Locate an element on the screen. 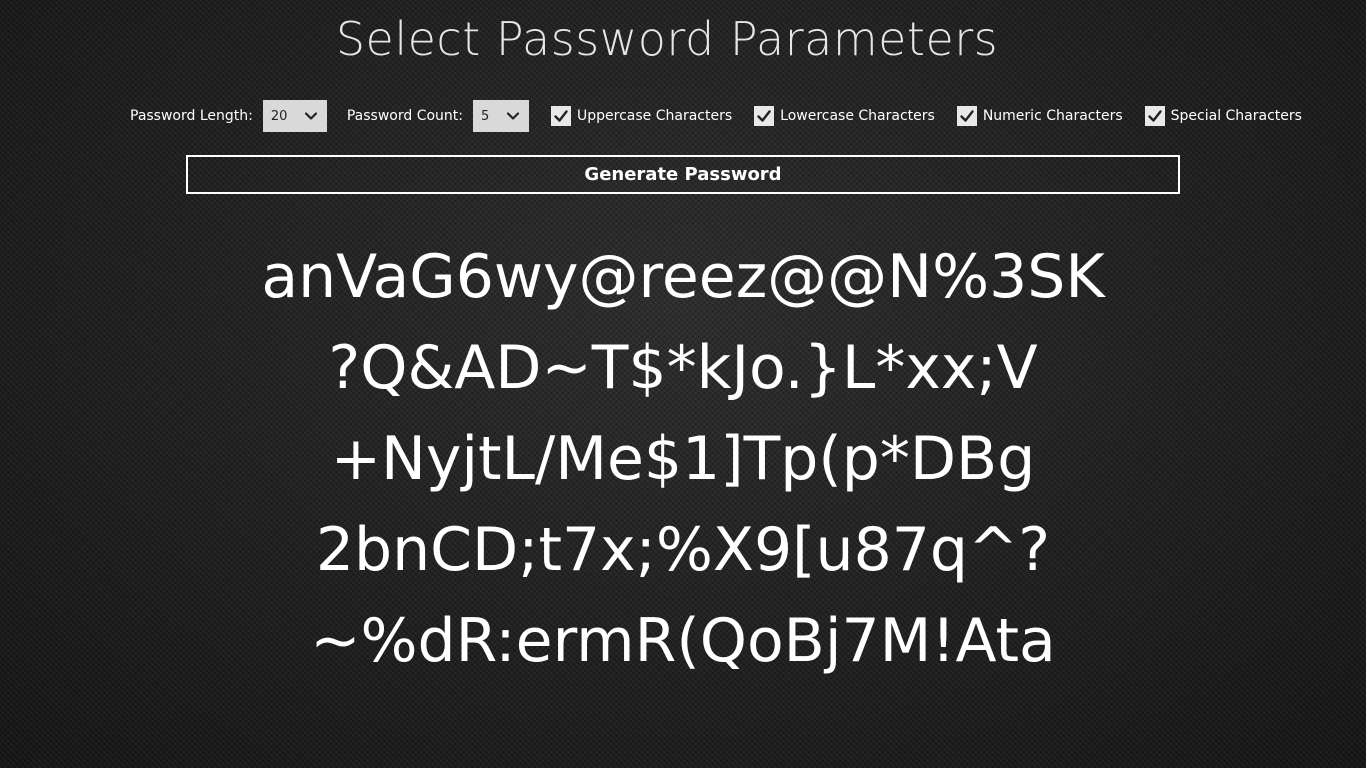 The height and width of the screenshot is (768, 1366). password-count-label: Password Count: is located at coordinates (404, 116).